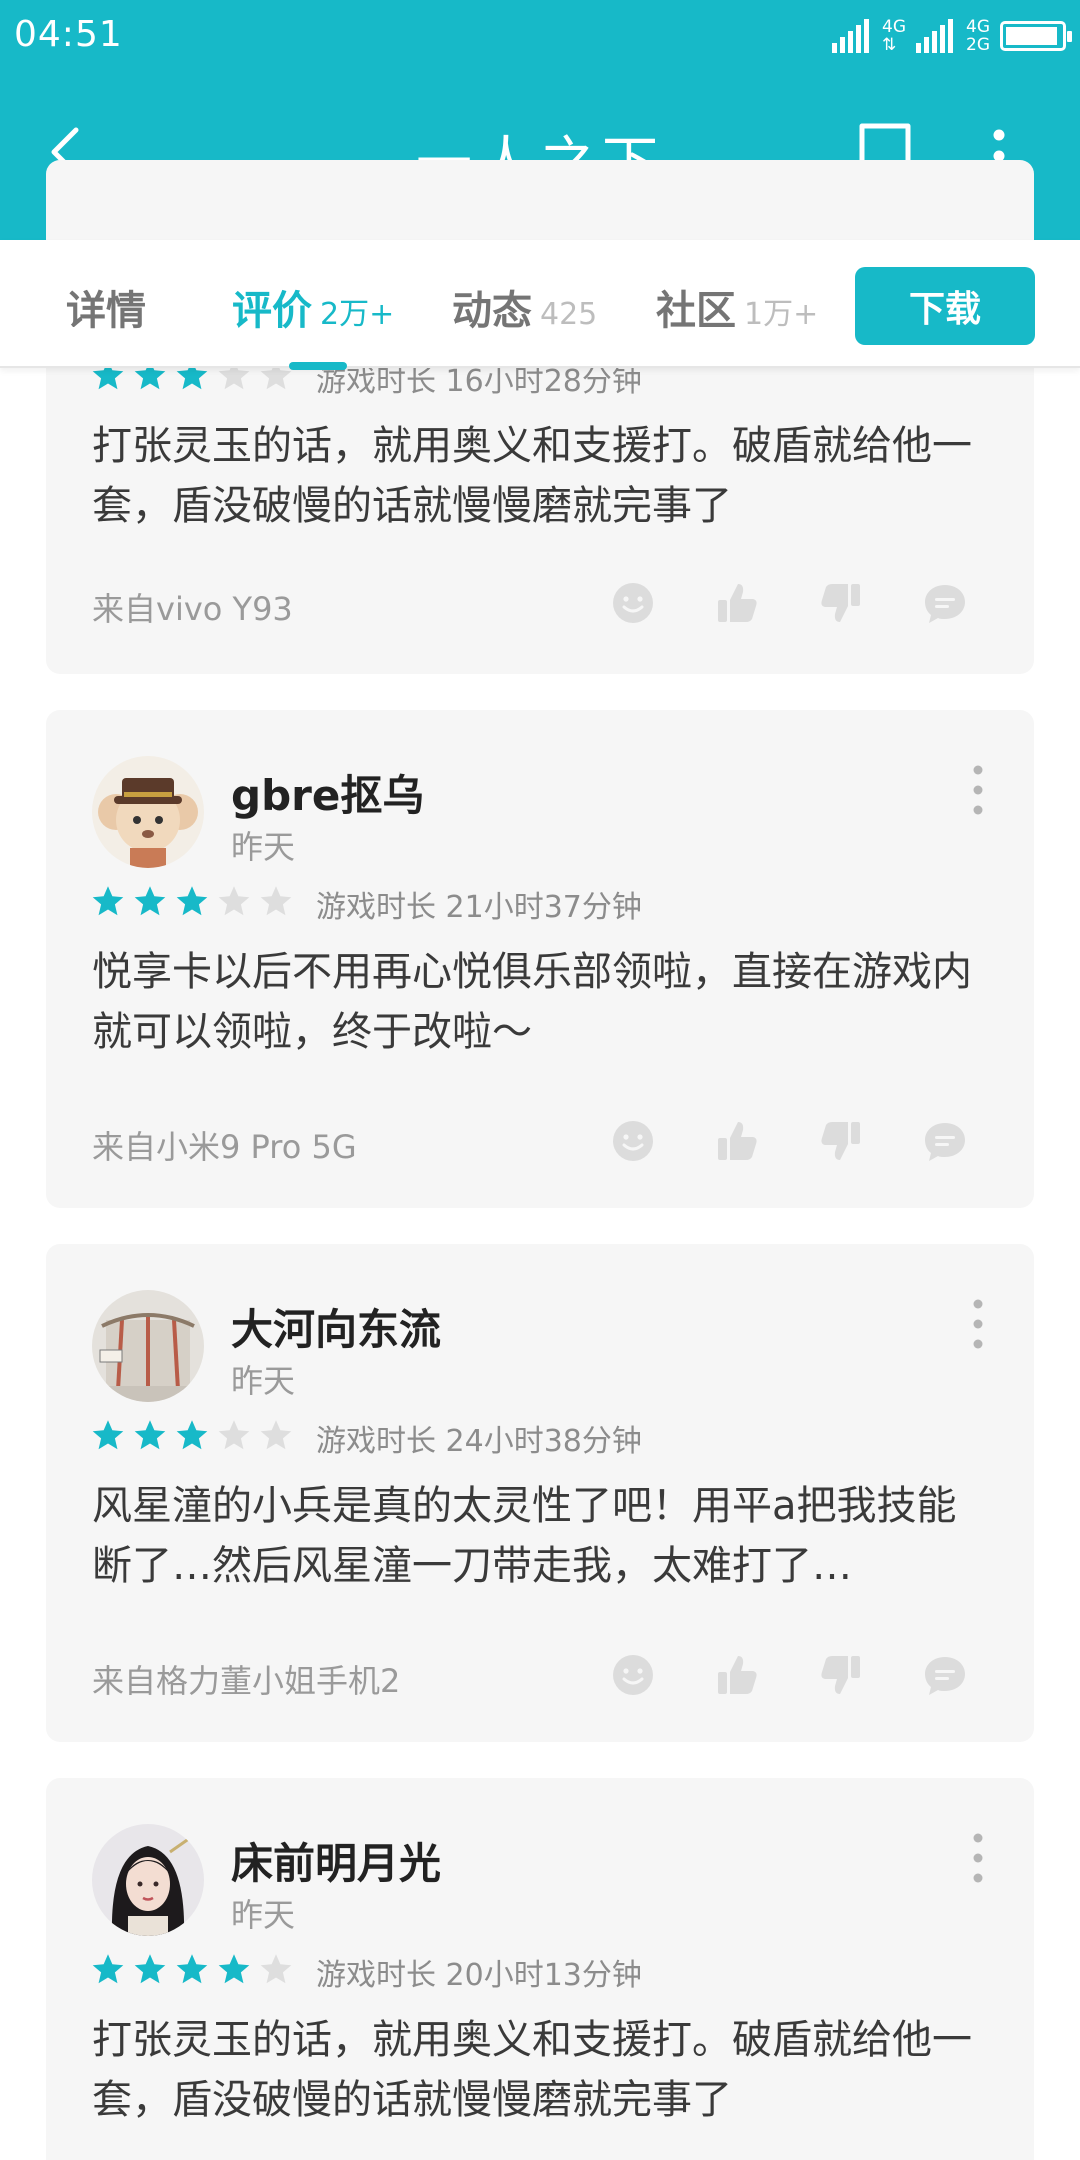  Describe the element at coordinates (978, 36) in the screenshot. I see `network-type-2: 4G 2G` at that location.